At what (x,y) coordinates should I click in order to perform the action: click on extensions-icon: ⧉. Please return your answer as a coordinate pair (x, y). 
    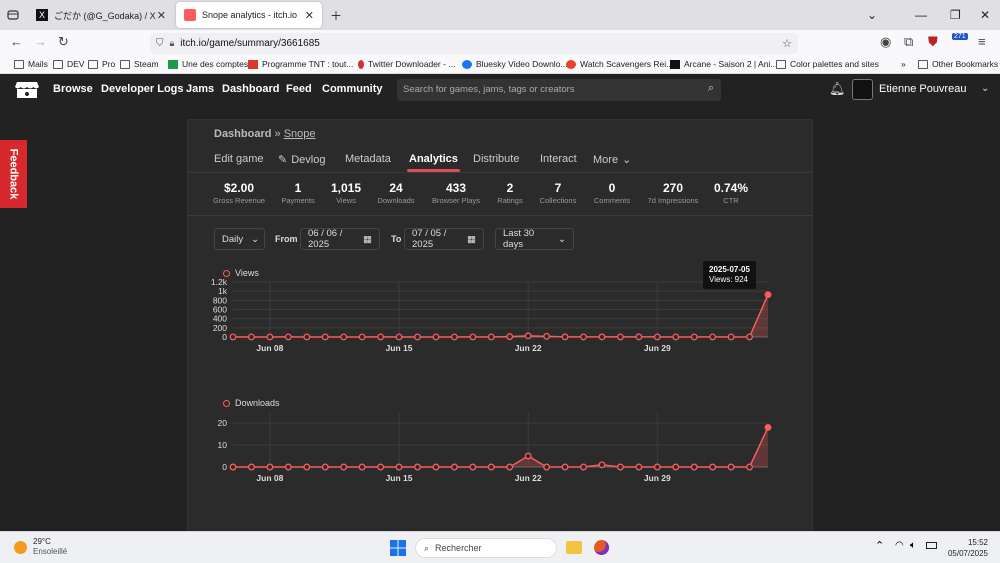
    Looking at the image, I should click on (908, 42).